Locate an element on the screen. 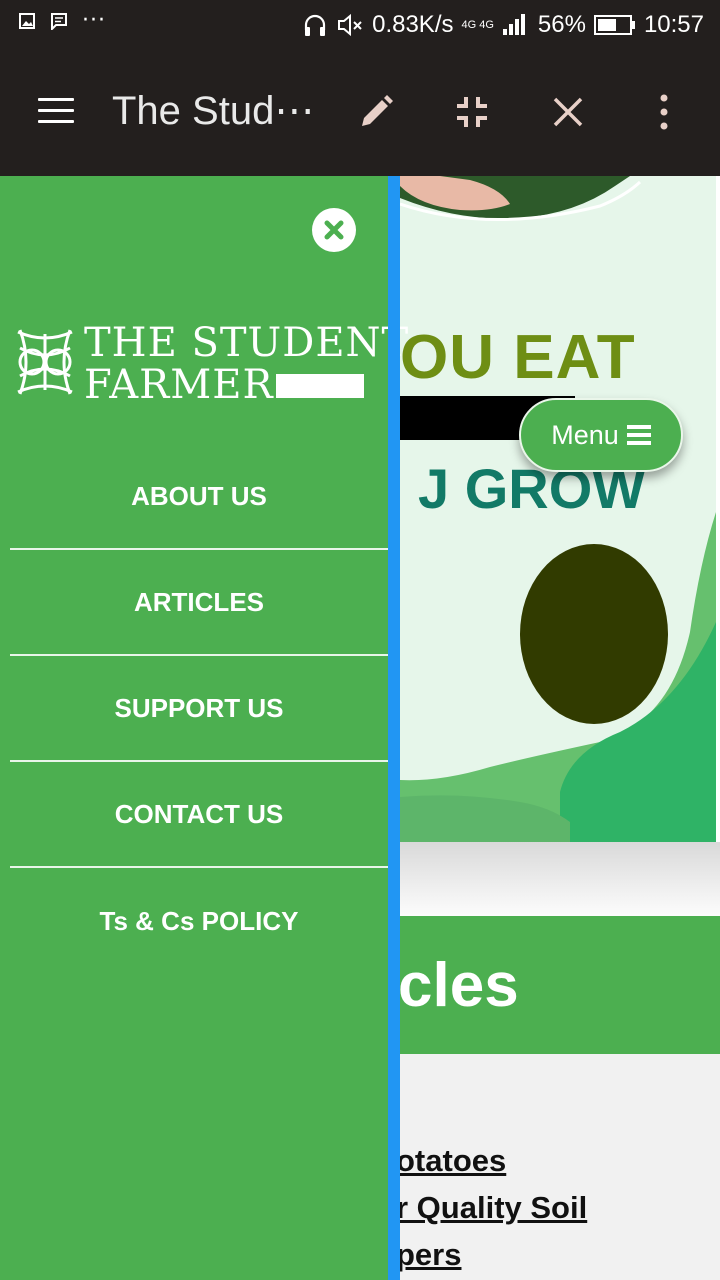 This screenshot has width=720, height=1280. more-notifications-icon: ··· is located at coordinates (94, 20).